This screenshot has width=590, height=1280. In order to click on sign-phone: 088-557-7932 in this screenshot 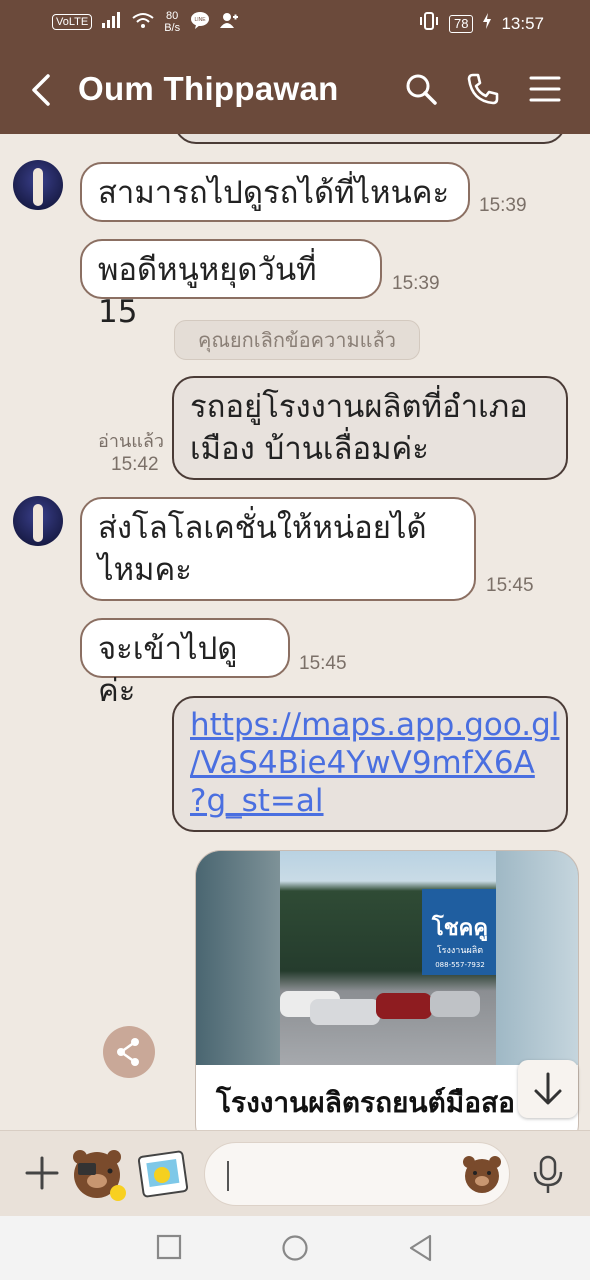, I will do `click(460, 965)`.